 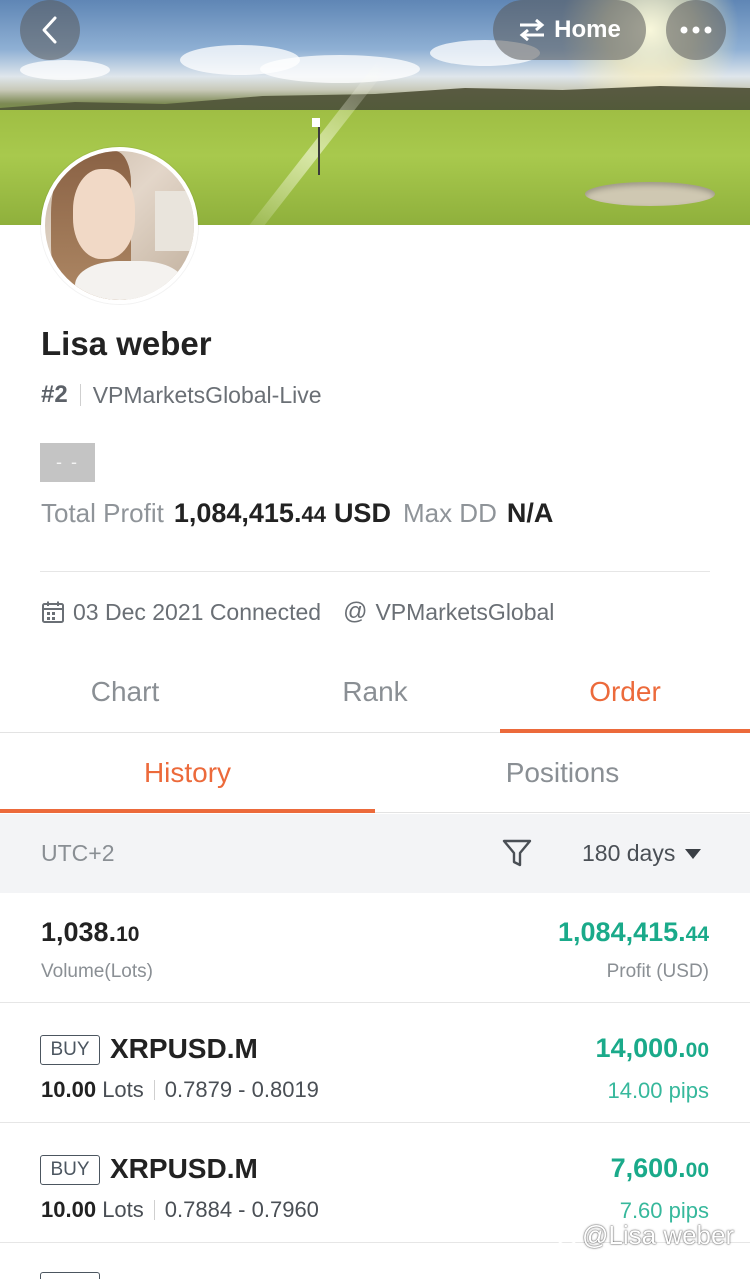 What do you see at coordinates (207, 394) in the screenshot?
I see `server-name: VPMarketsGlobal-Live` at bounding box center [207, 394].